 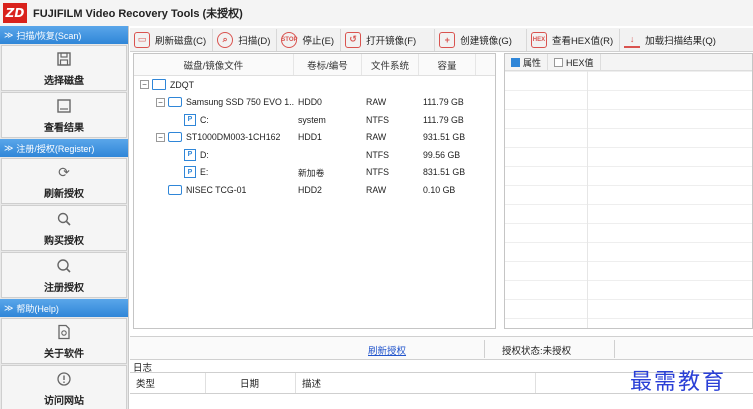 What do you see at coordinates (55, 148) in the screenshot?
I see `sidebar-section-label: 注册/授权(Register)` at bounding box center [55, 148].